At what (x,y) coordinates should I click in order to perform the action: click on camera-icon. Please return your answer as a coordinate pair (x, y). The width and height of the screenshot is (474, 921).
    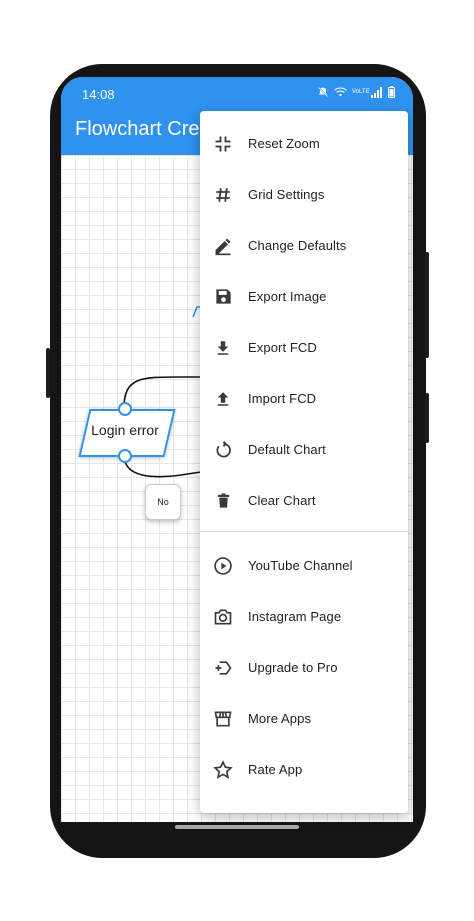
    Looking at the image, I should click on (223, 617).